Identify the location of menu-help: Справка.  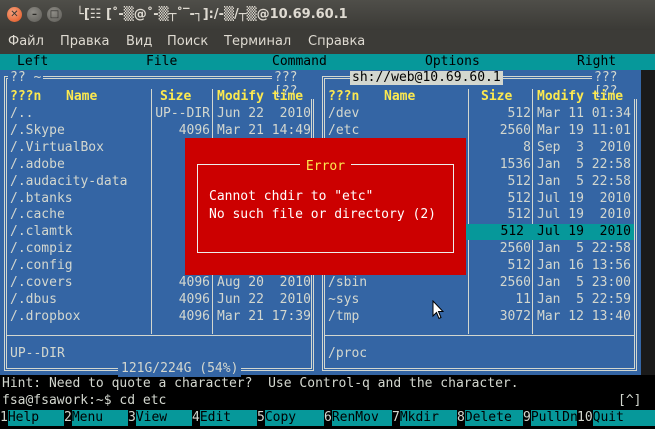
(336, 41).